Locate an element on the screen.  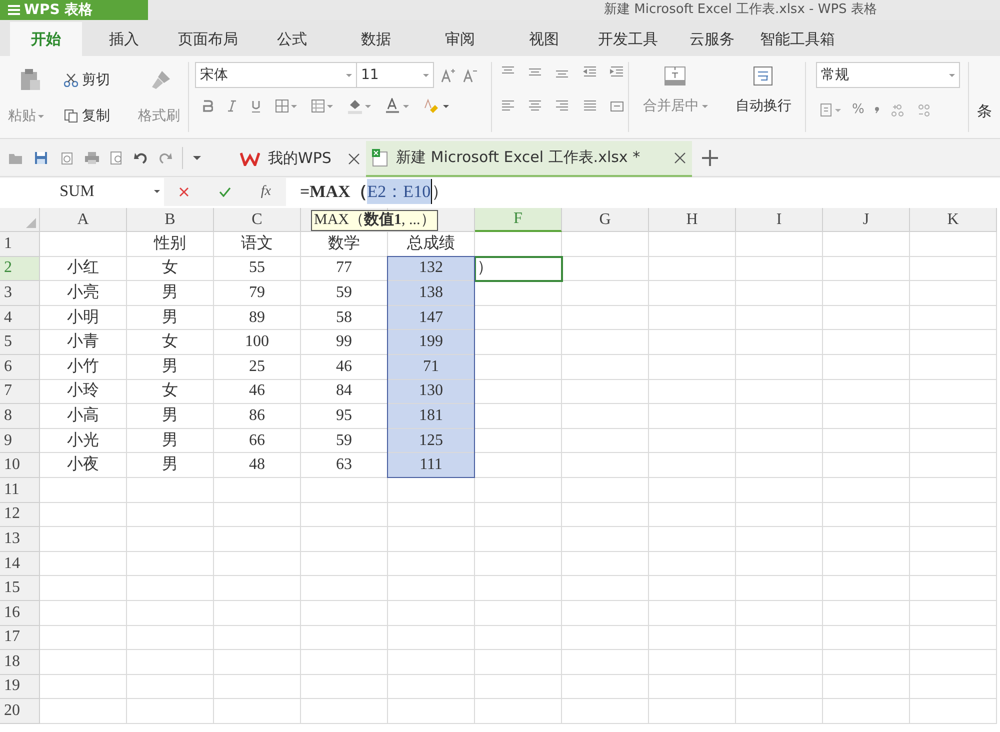
table-cell: 86 is located at coordinates (257, 416).